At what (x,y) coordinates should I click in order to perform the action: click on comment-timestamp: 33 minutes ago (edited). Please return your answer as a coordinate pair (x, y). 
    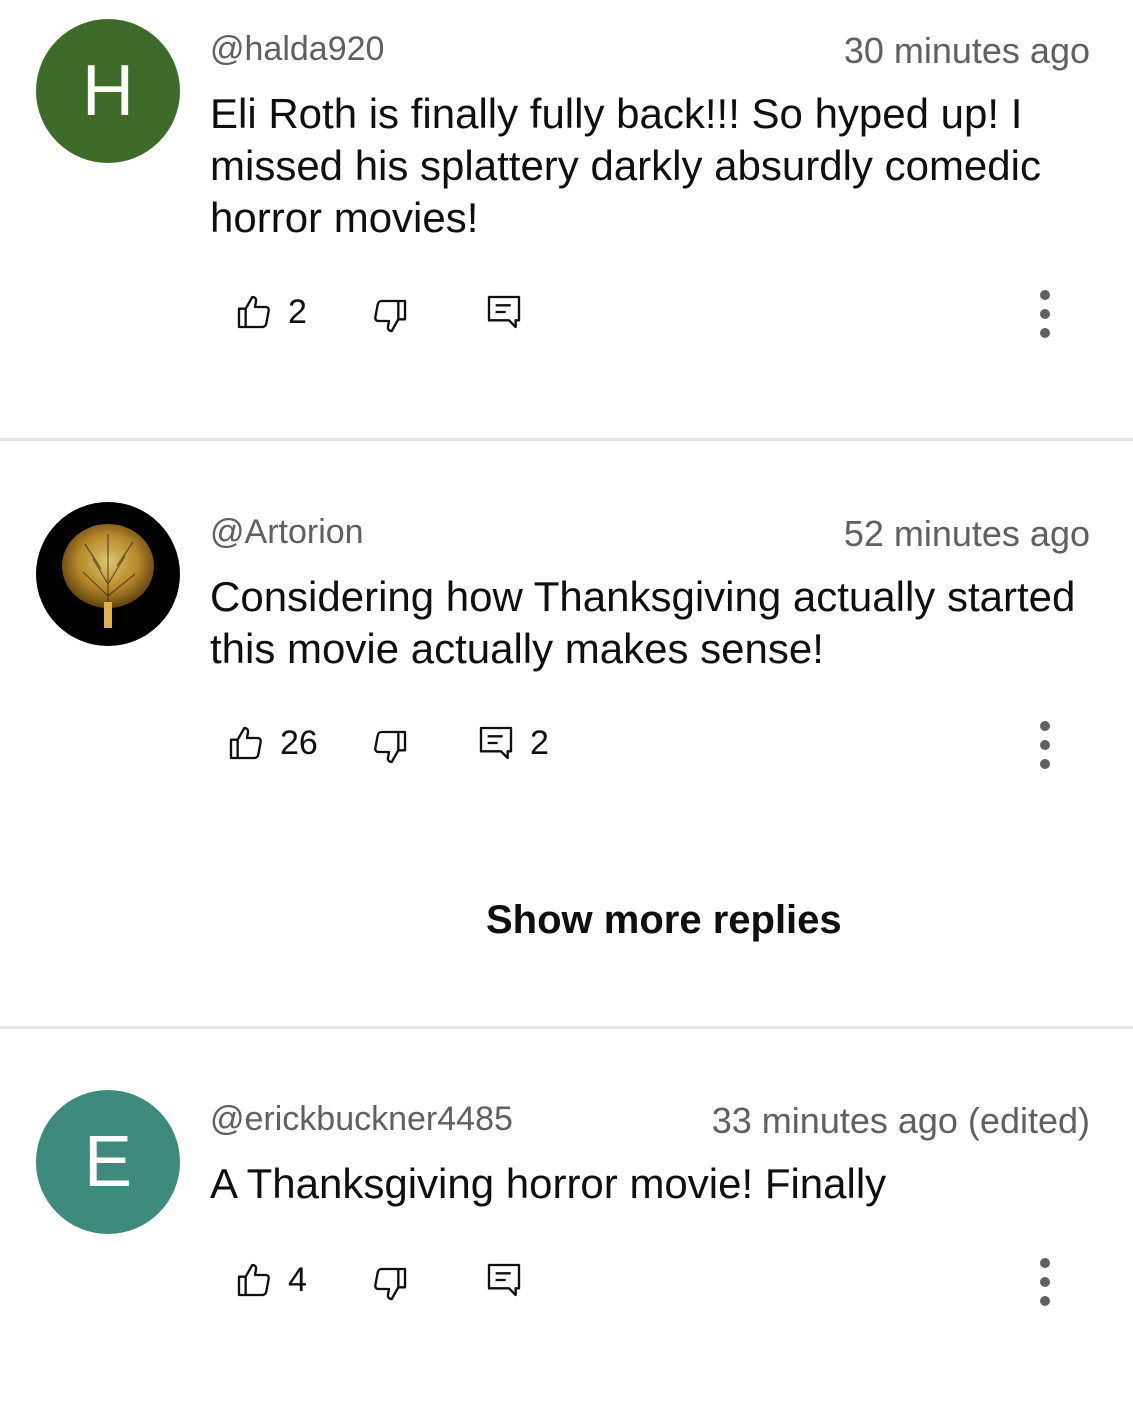
    Looking at the image, I should click on (900, 1120).